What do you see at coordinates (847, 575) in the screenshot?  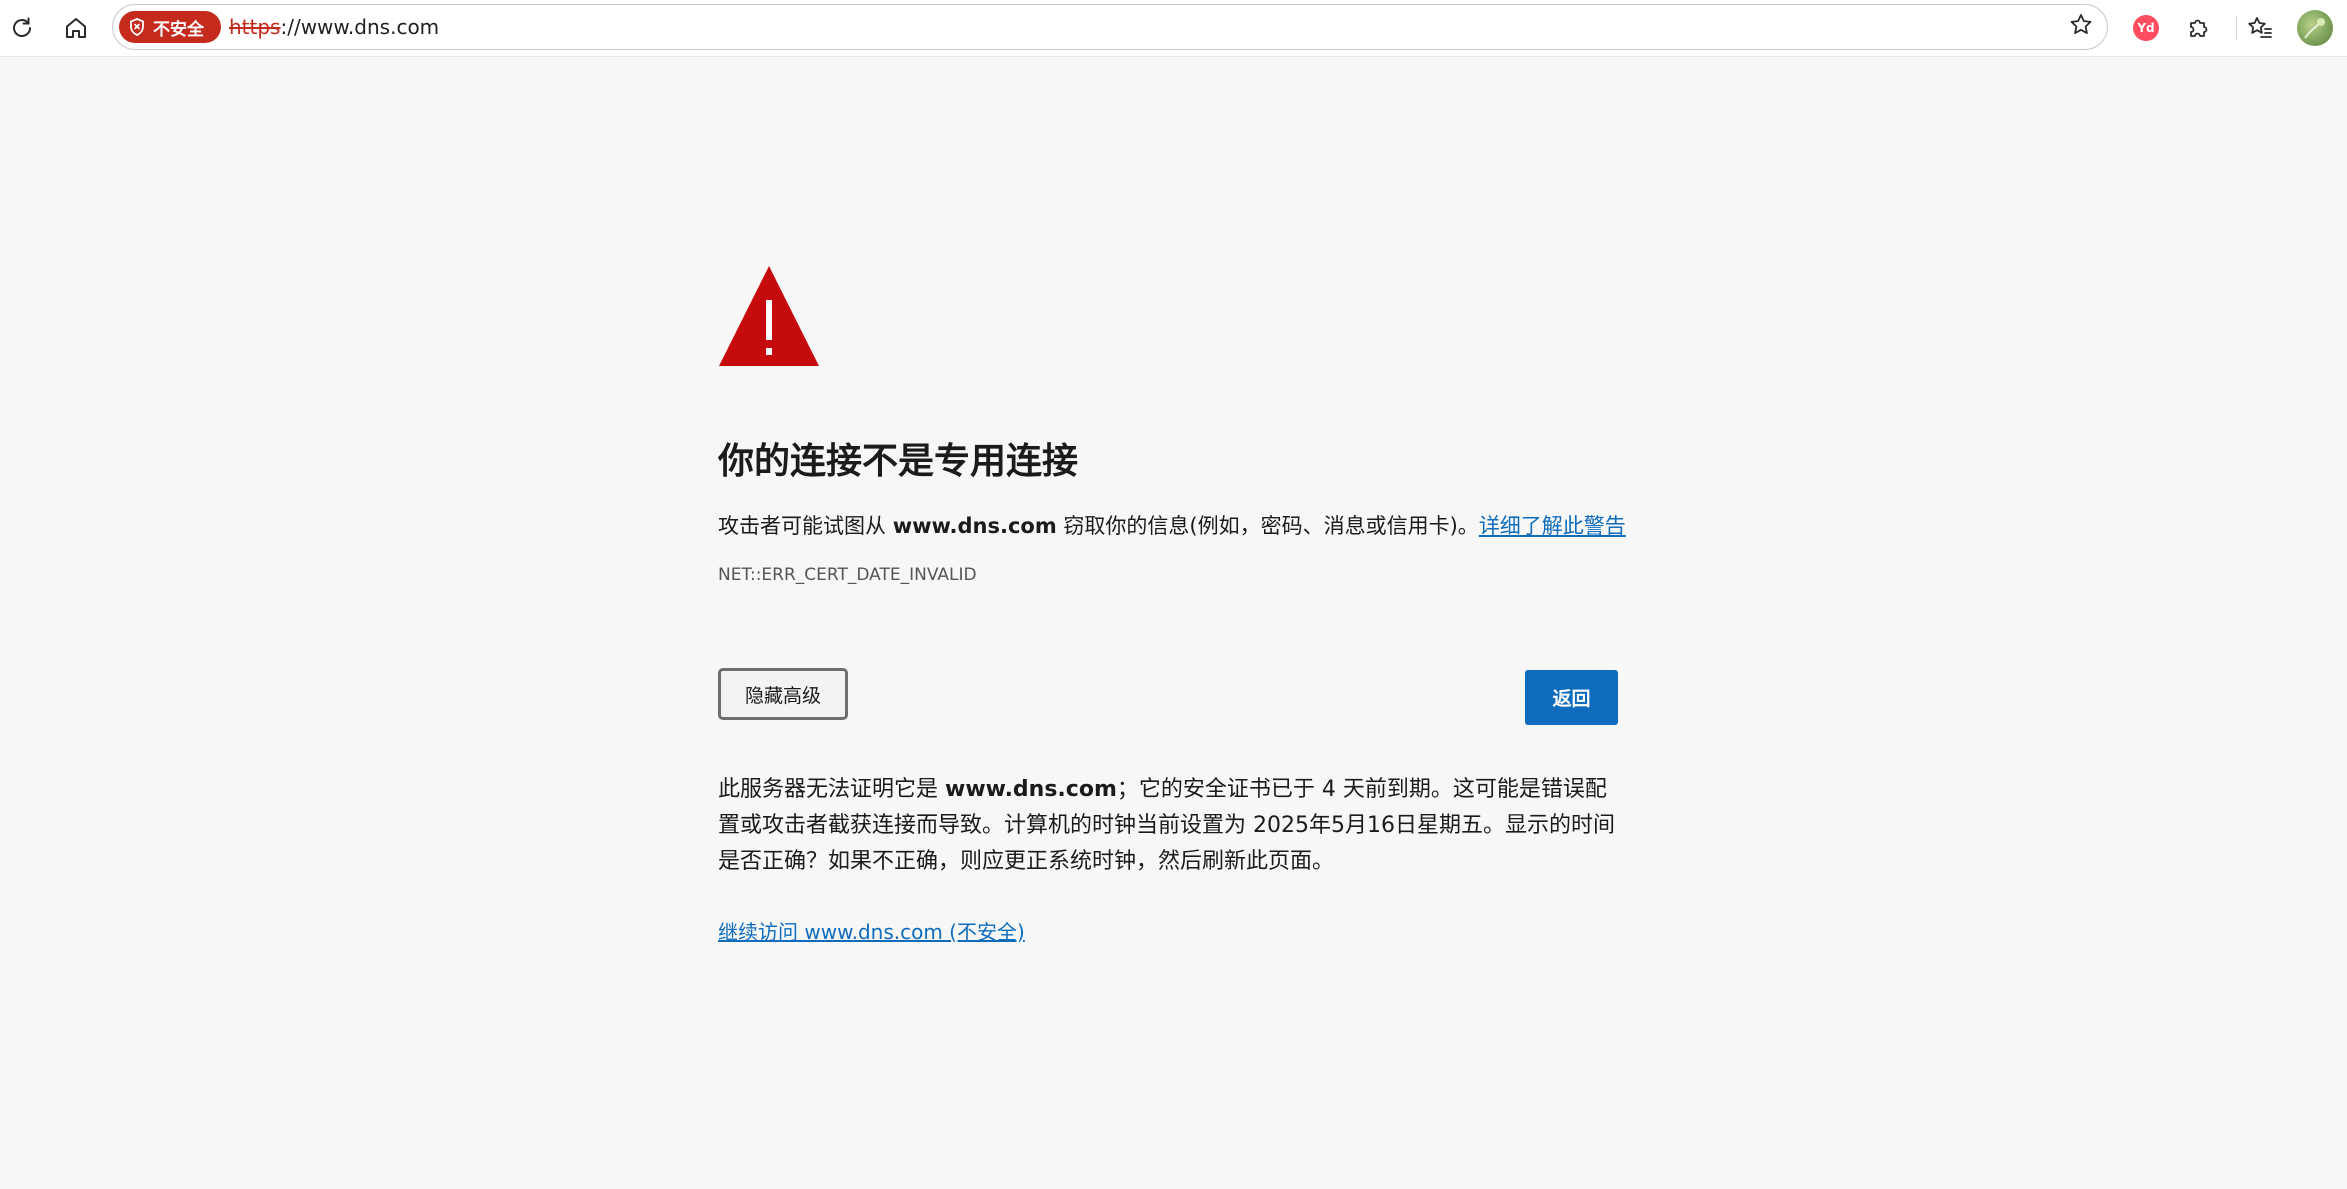 I see `error-code: NET::ERR_CERT_DATE_INVALID` at bounding box center [847, 575].